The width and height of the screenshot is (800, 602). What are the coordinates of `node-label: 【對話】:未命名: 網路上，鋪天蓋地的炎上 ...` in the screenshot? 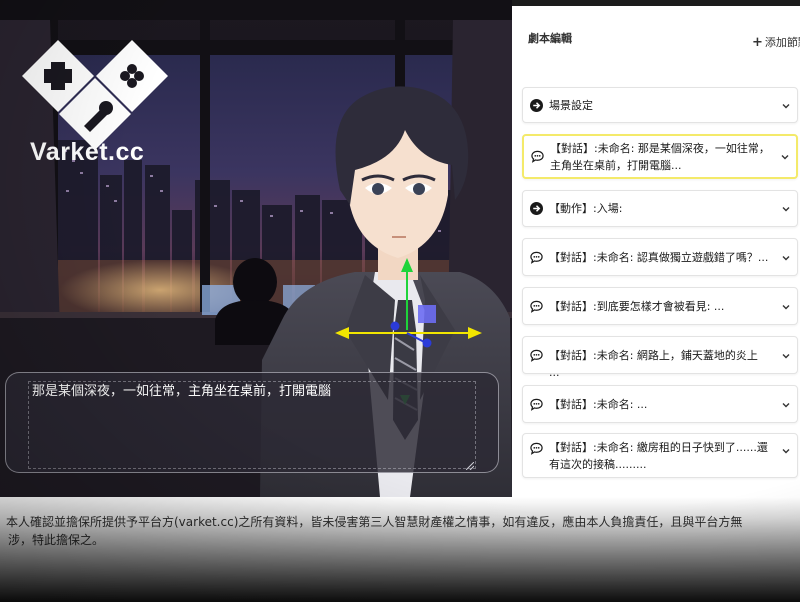 It's located at (653, 364).